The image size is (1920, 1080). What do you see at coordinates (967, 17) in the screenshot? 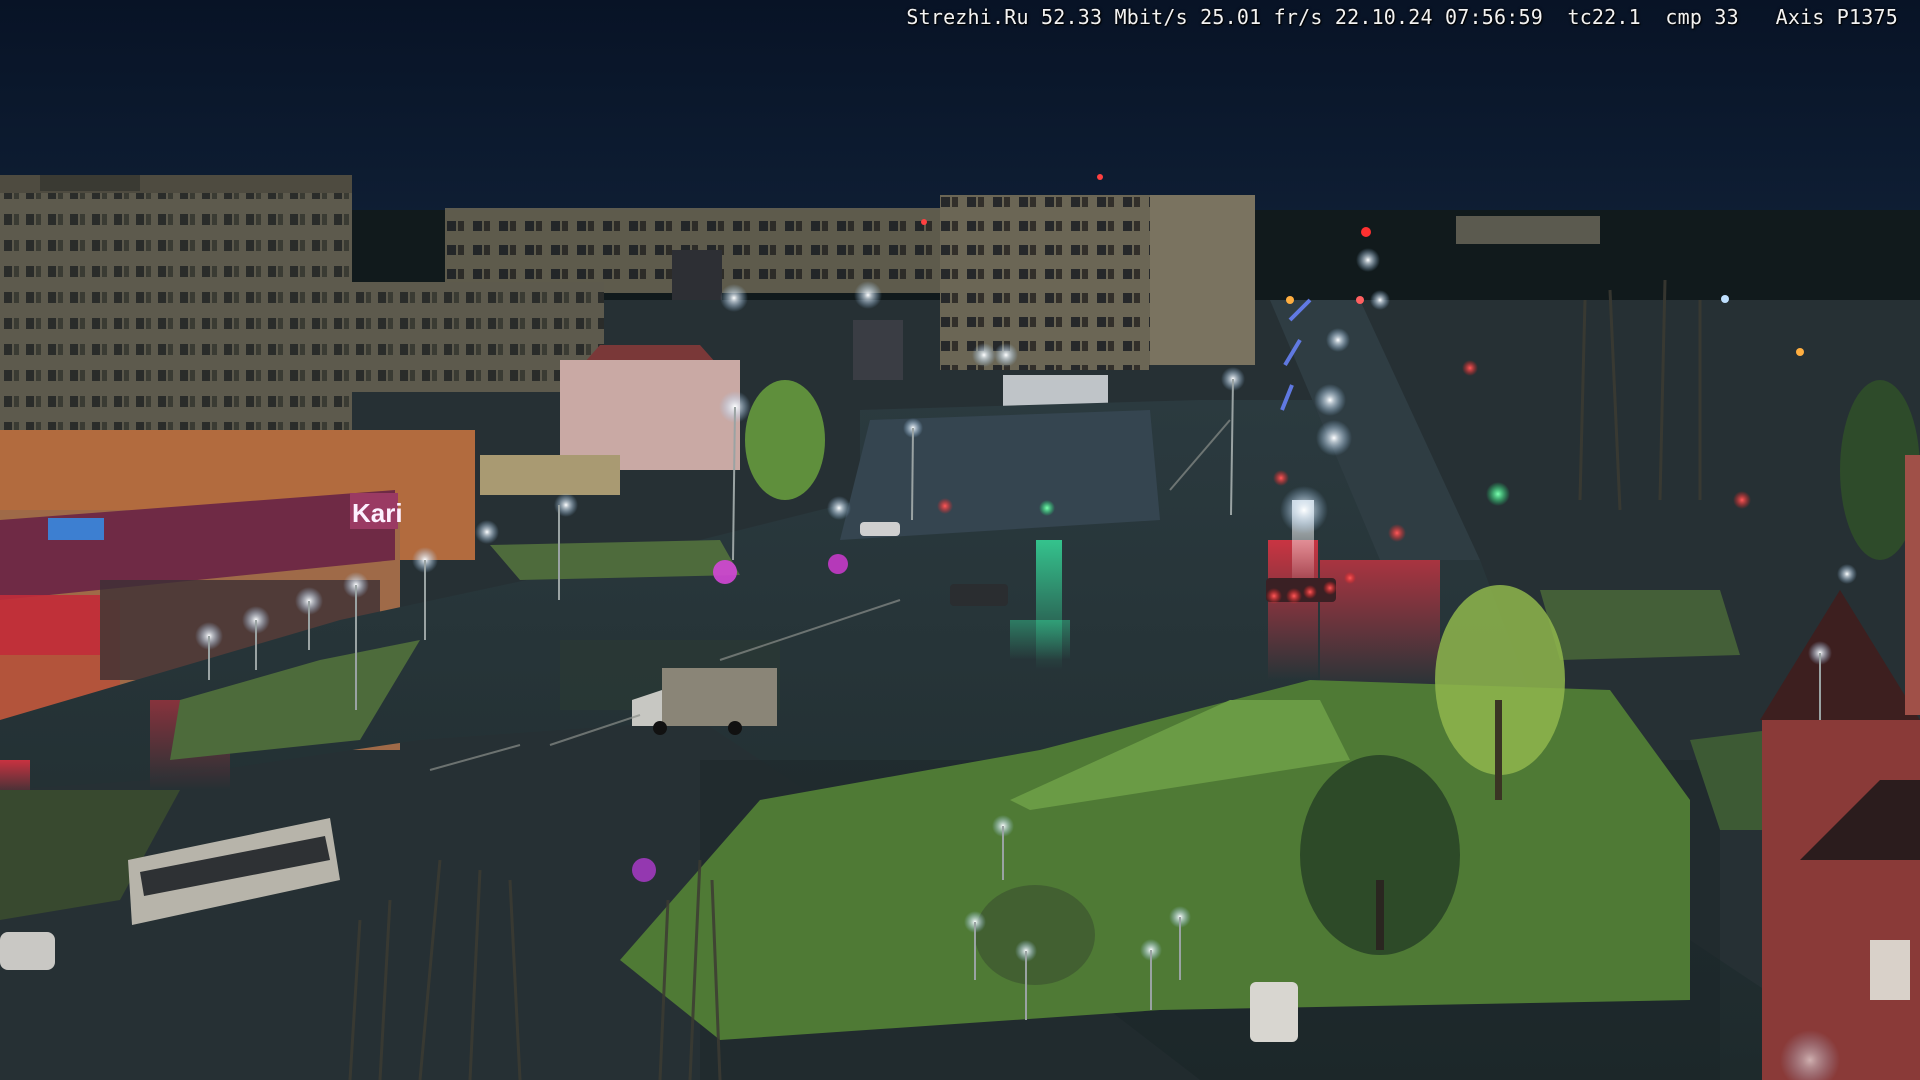
I see `site-name: Strezhi.Ru` at bounding box center [967, 17].